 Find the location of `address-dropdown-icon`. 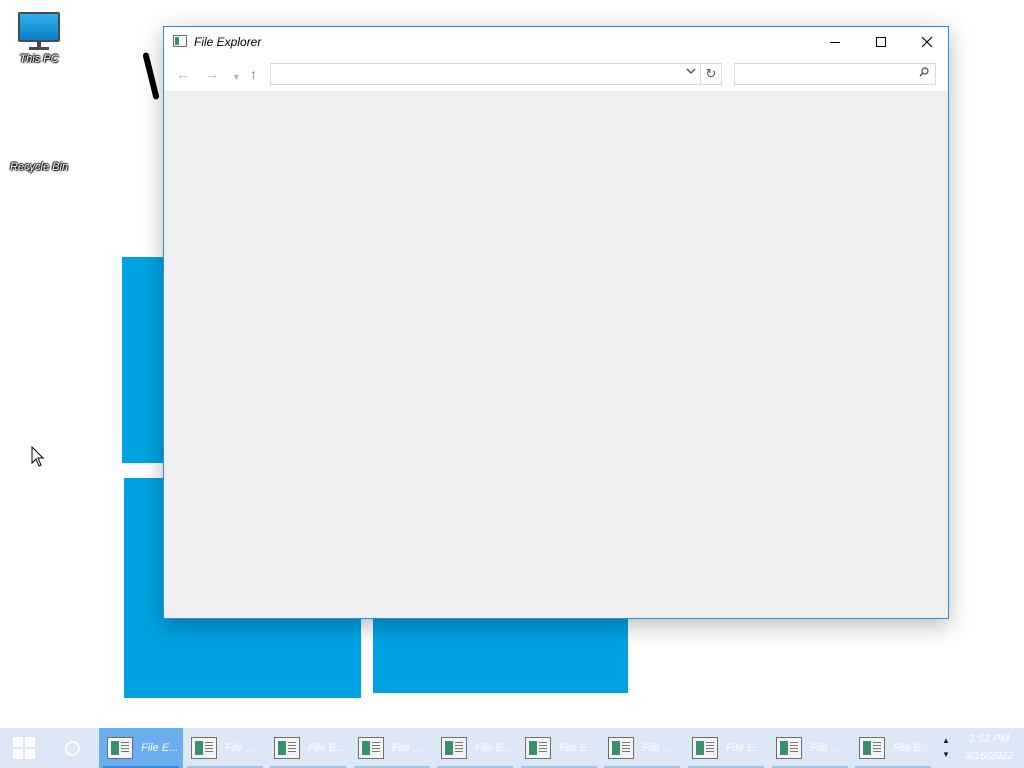

address-dropdown-icon is located at coordinates (691, 71).